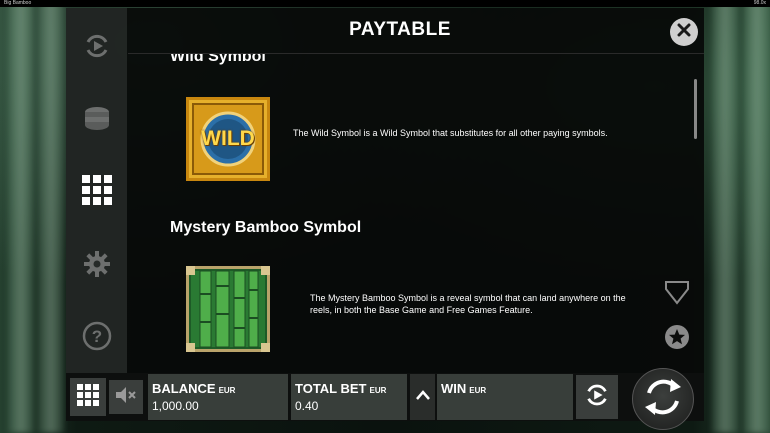  What do you see at coordinates (18, 3) in the screenshot?
I see `window-title: Big Bamboo` at bounding box center [18, 3].